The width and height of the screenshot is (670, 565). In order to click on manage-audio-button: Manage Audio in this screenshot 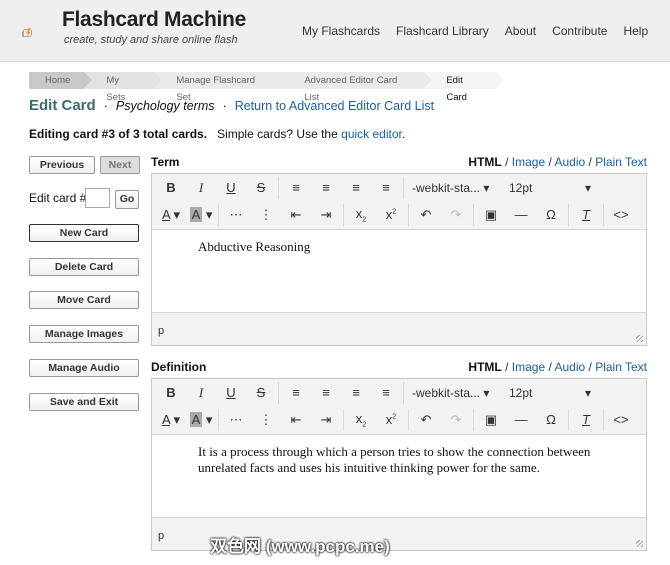, I will do `click(84, 368)`.